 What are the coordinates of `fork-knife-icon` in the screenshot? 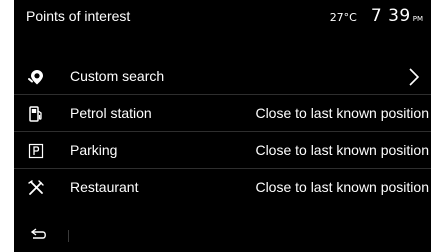 It's located at (36, 188).